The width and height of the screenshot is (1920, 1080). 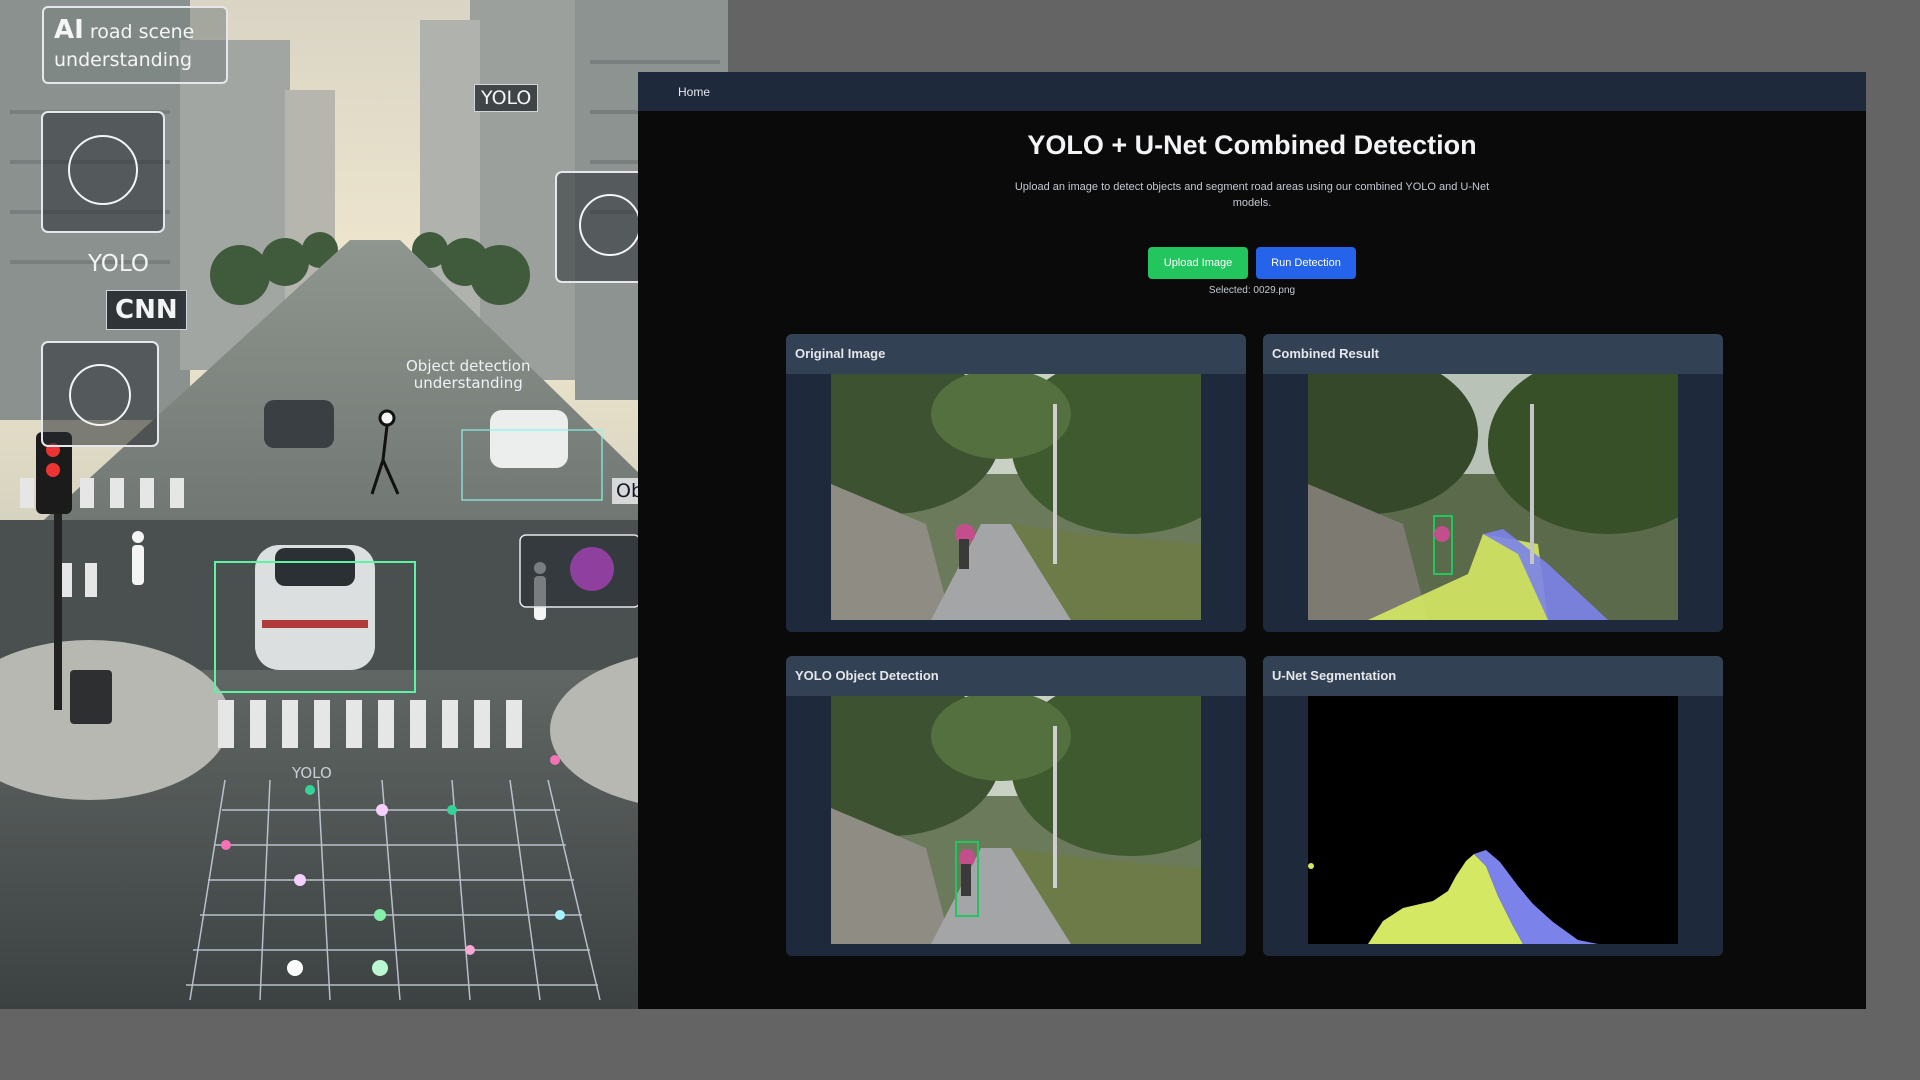 What do you see at coordinates (1016, 820) in the screenshot?
I see `yolo-detection-image` at bounding box center [1016, 820].